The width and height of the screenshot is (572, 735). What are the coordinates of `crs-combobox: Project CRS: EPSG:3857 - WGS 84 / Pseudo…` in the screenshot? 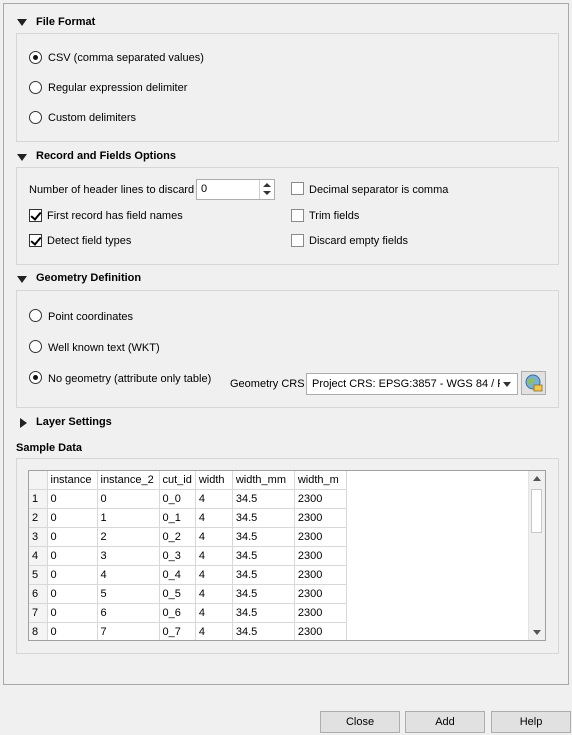 It's located at (412, 384).